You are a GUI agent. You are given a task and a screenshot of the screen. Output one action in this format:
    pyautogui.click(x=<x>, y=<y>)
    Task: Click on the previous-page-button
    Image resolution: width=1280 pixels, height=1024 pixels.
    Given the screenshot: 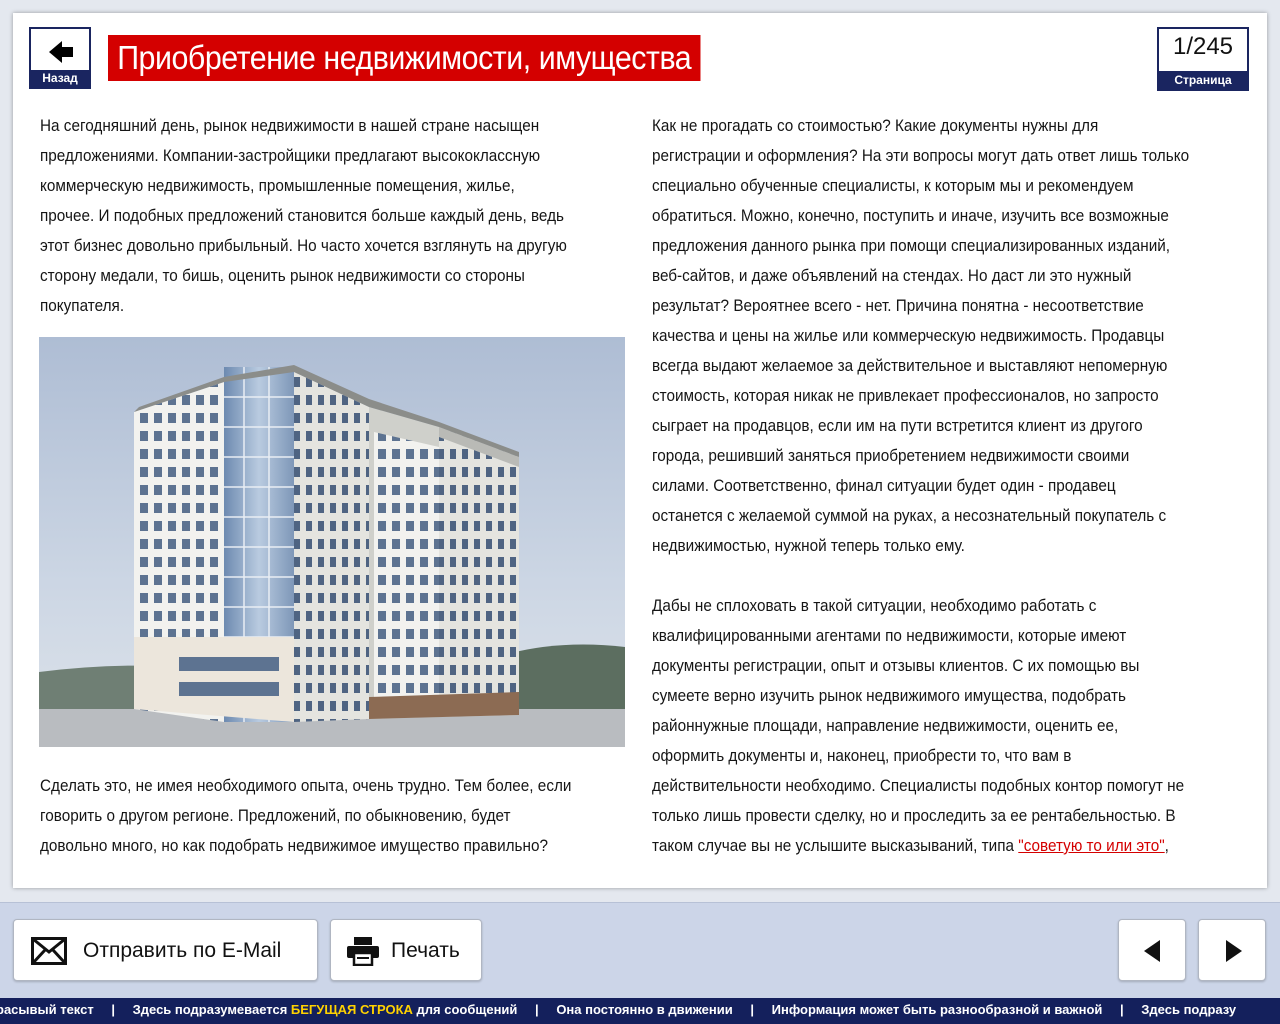 What is the action you would take?
    pyautogui.click(x=1152, y=950)
    